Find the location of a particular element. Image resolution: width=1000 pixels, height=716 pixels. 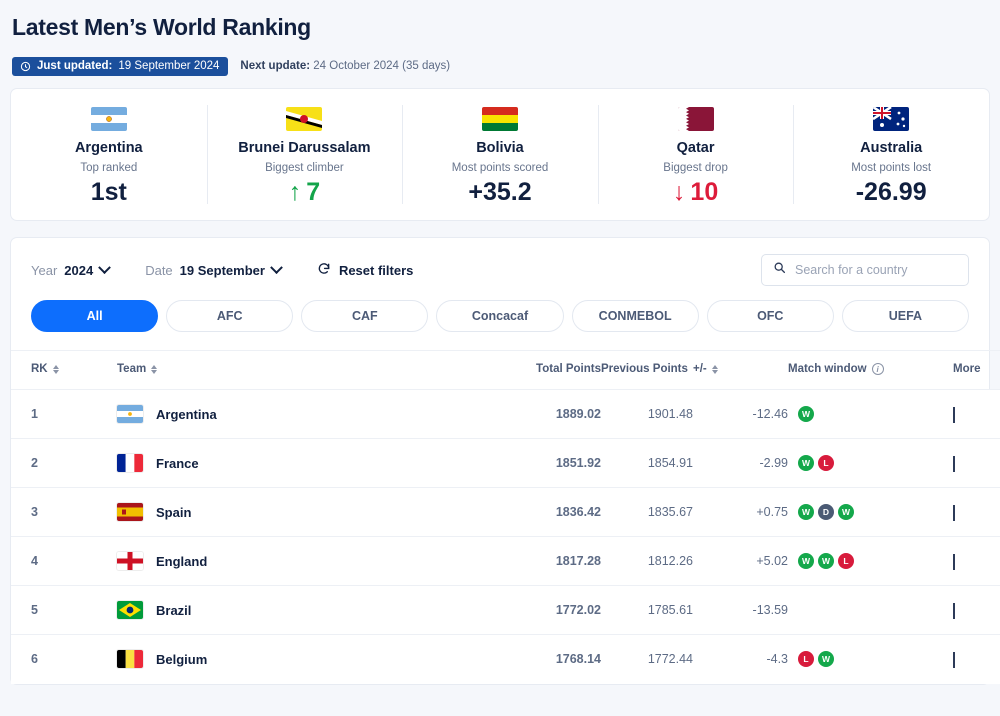

cell-rank: 1 is located at coordinates (35, 414).